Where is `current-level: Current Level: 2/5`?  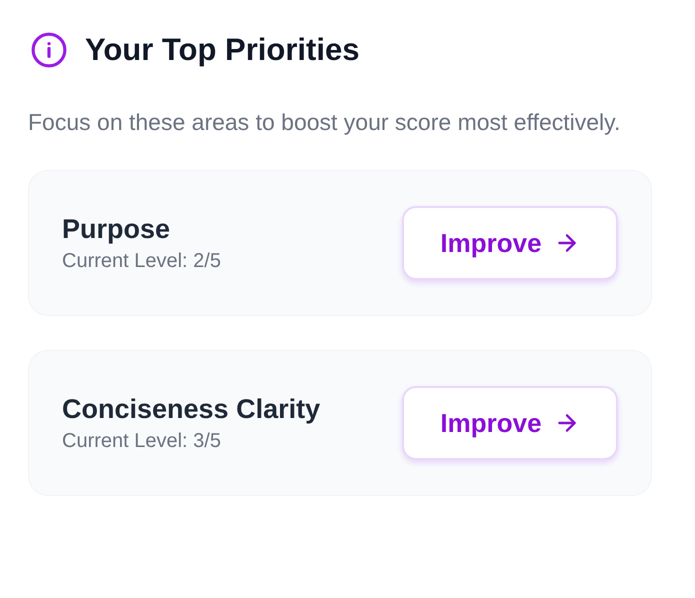 current-level: Current Level: 2/5 is located at coordinates (141, 261).